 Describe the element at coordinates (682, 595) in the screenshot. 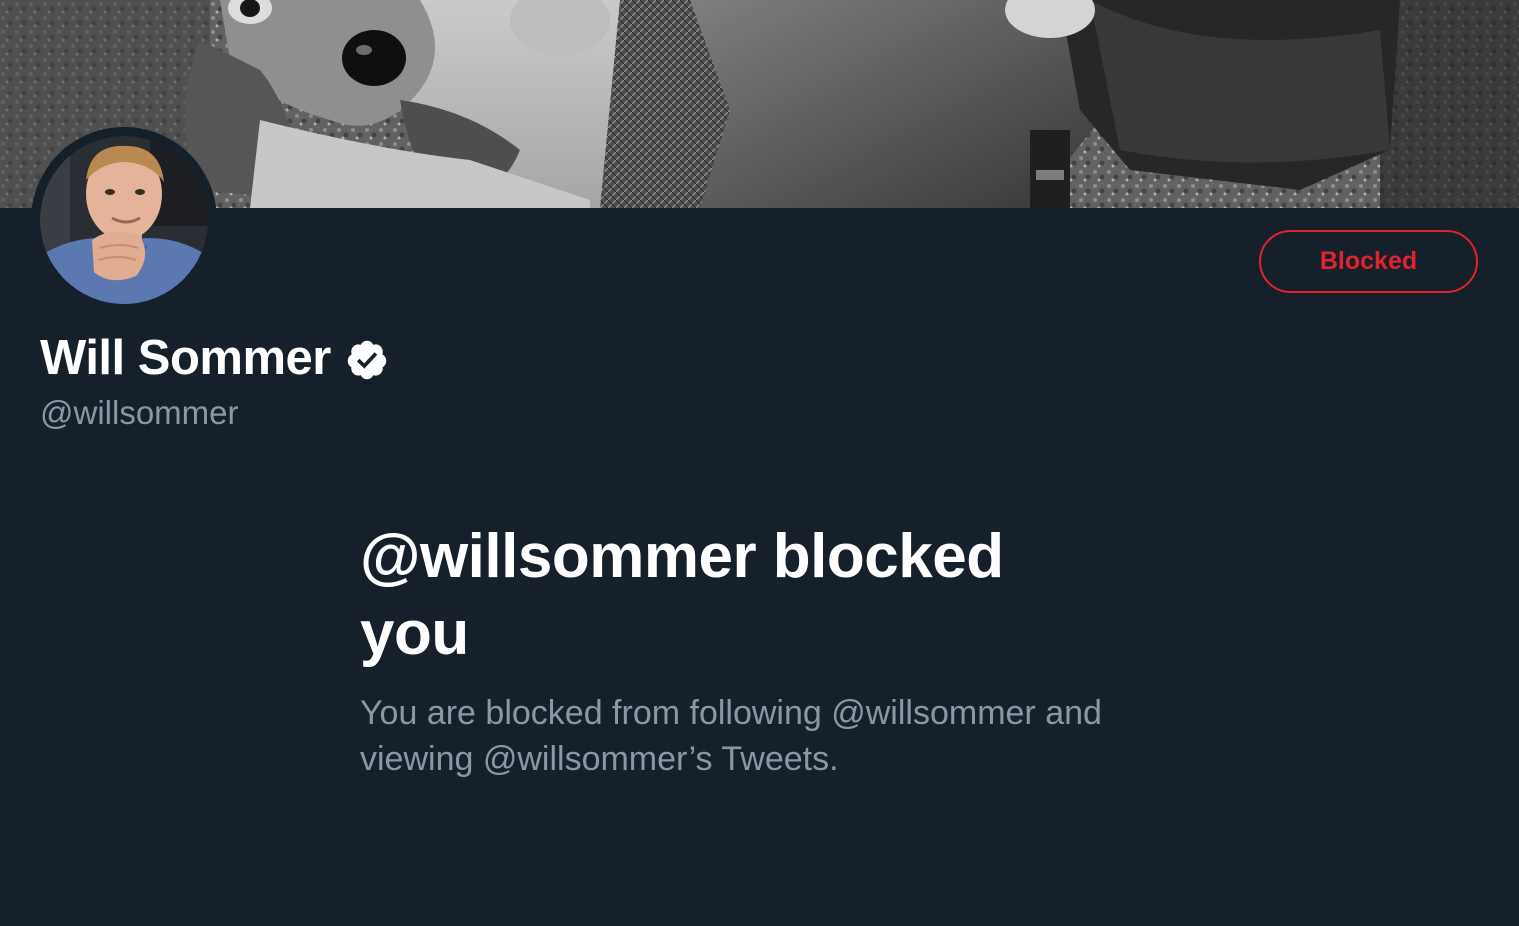

I see `blocked-notice-title: @willsommer blocked you` at that location.